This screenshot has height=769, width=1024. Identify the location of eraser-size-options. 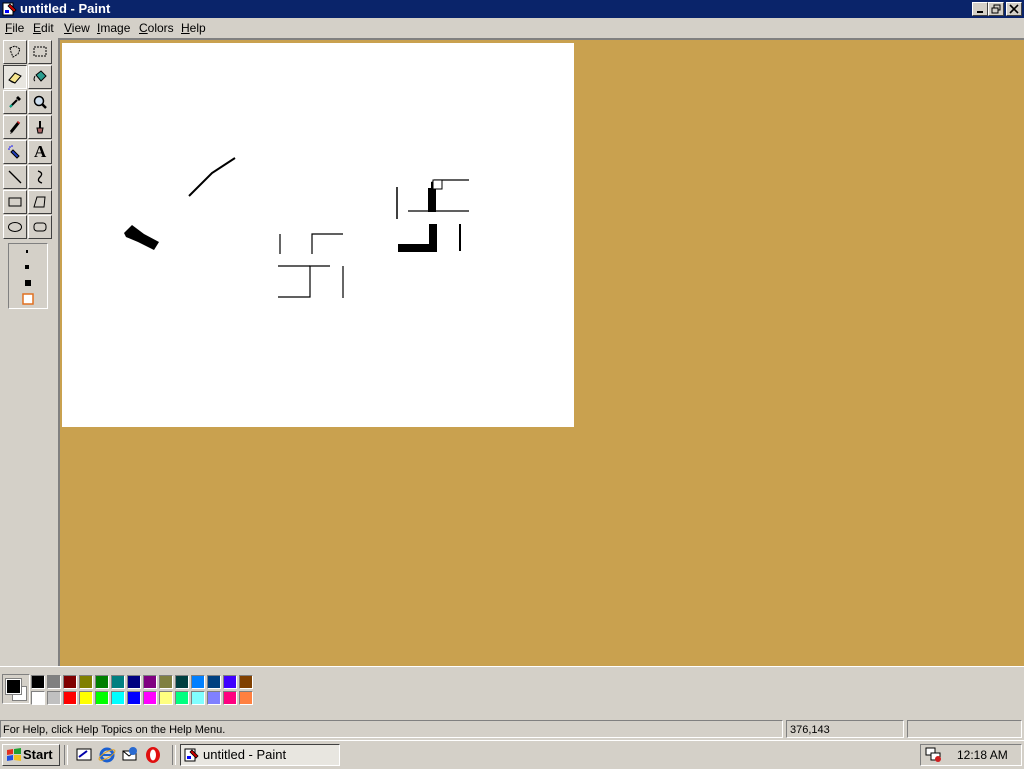
(28, 276).